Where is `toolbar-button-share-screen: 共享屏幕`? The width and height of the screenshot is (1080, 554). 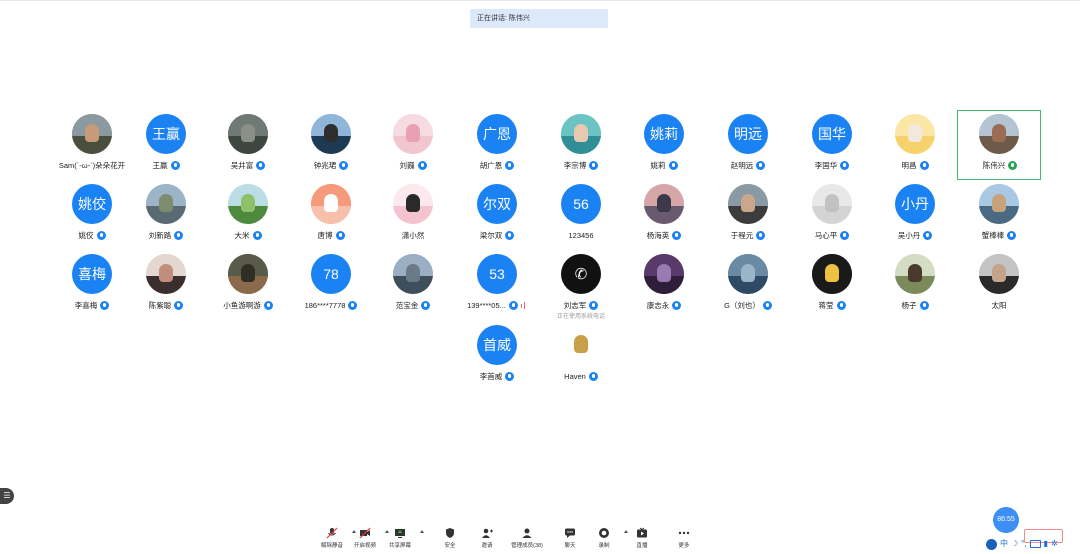 toolbar-button-share-screen: 共享屏幕 is located at coordinates (401, 538).